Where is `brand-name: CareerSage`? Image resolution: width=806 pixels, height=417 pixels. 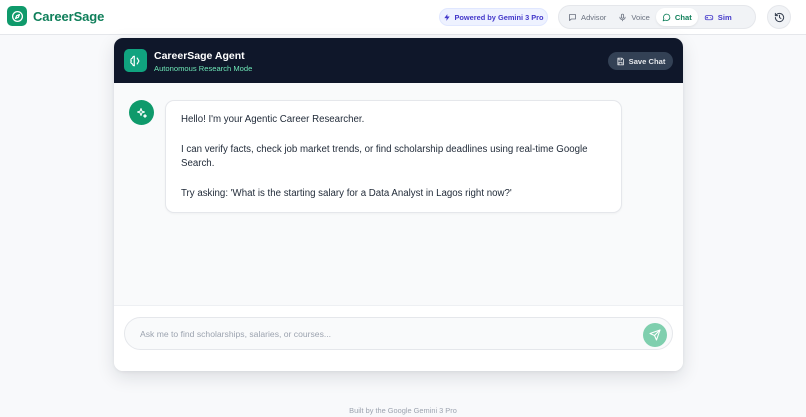
brand-name: CareerSage is located at coordinates (69, 16).